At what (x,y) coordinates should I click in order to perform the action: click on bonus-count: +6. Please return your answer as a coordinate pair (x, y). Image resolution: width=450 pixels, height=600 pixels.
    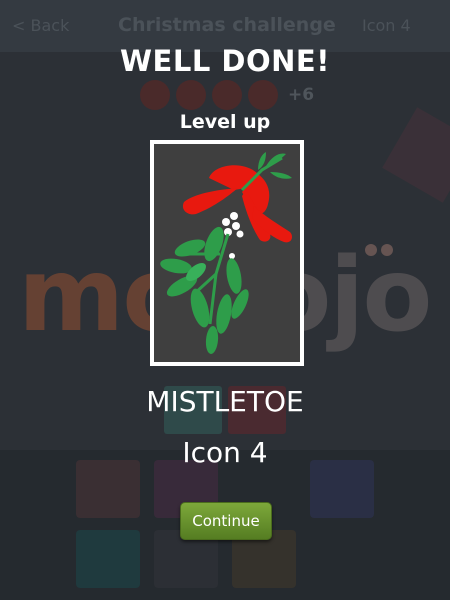
    Looking at the image, I should click on (301, 95).